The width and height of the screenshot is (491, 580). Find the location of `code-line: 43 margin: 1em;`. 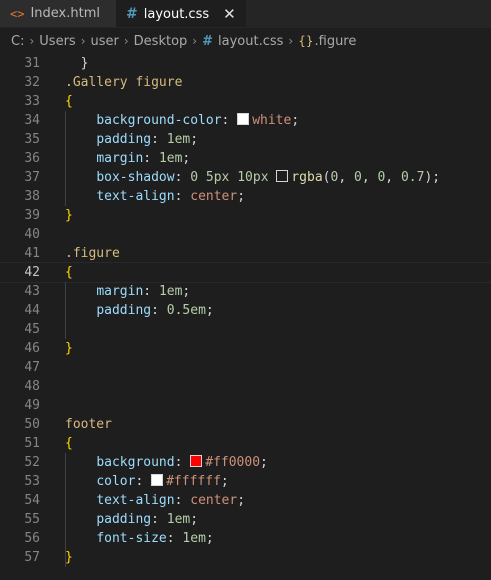

code-line: 43 margin: 1em; is located at coordinates (245, 291).